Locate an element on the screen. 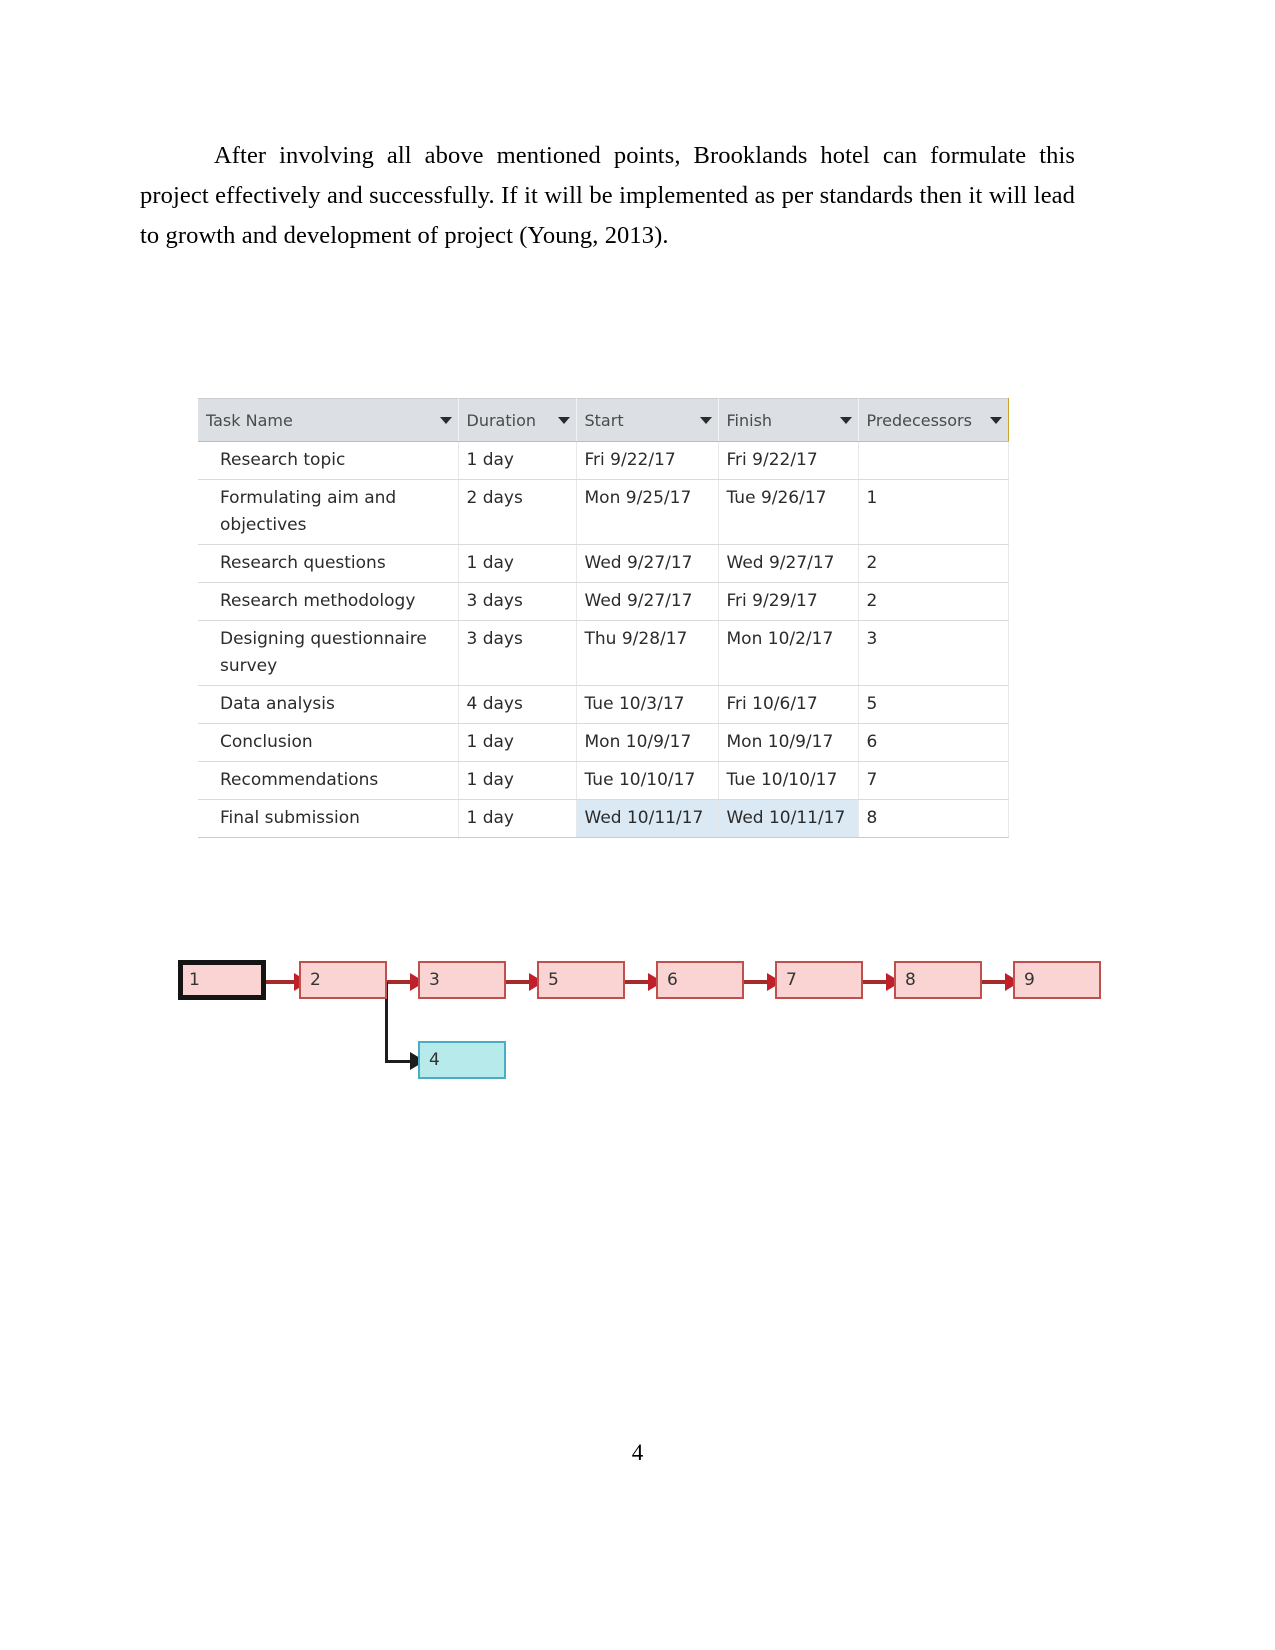 The height and width of the screenshot is (1650, 1275). cell-task-name: Final submission is located at coordinates (328, 818).